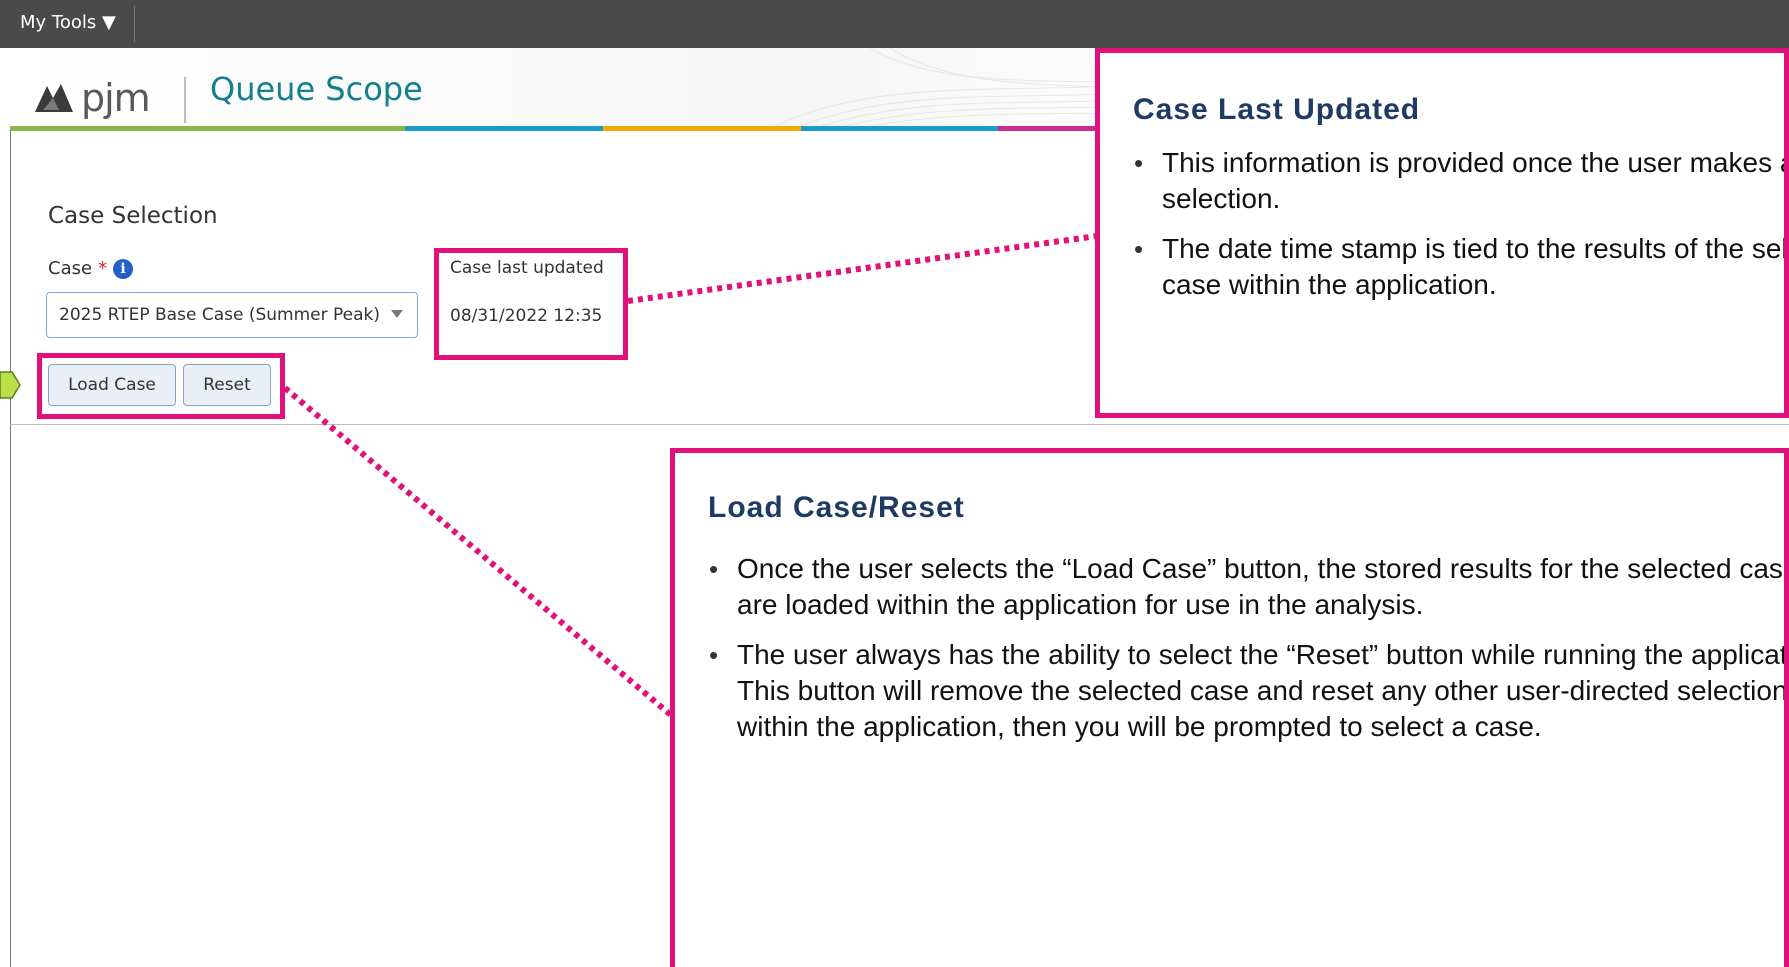 The width and height of the screenshot is (1789, 967). Describe the element at coordinates (316, 89) in the screenshot. I see `app-title: Queue Scope` at that location.